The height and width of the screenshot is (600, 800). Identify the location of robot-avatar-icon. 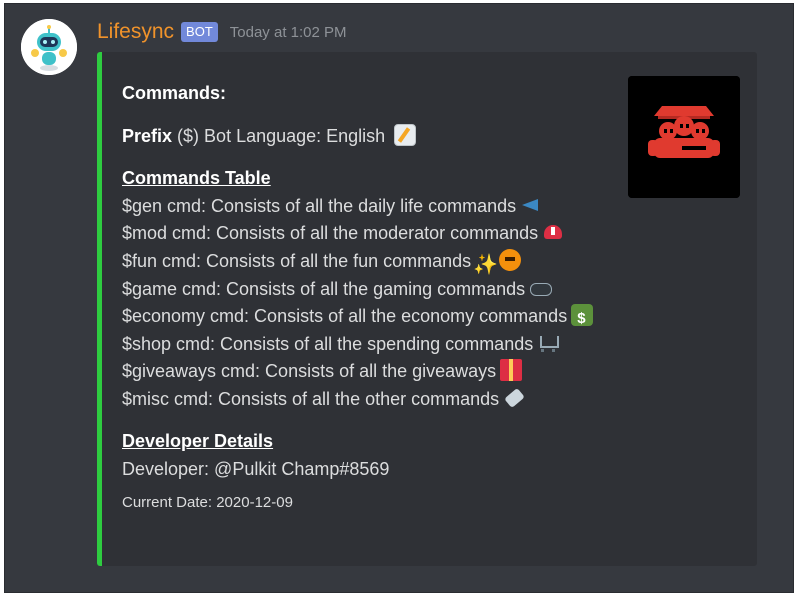
(49, 47).